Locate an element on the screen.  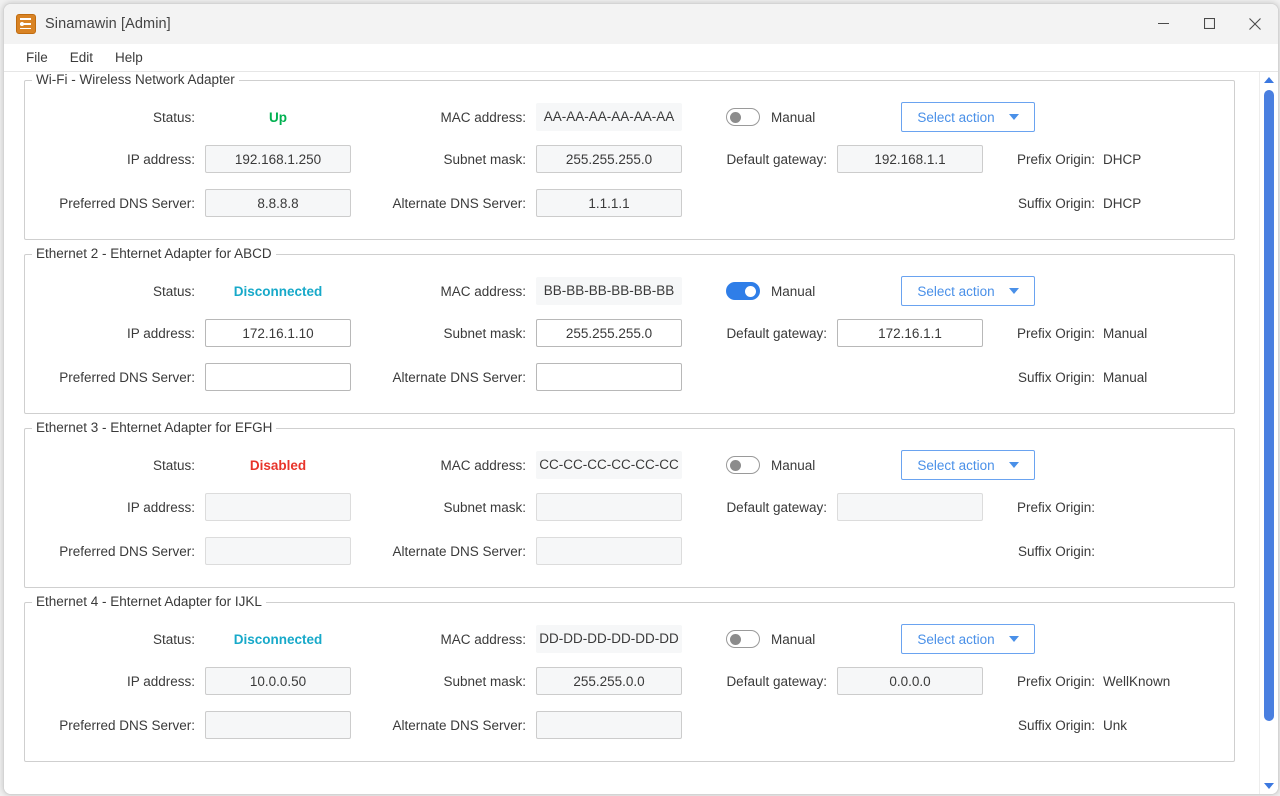
default-gateway-input: 0.0.0.0 is located at coordinates (910, 681).